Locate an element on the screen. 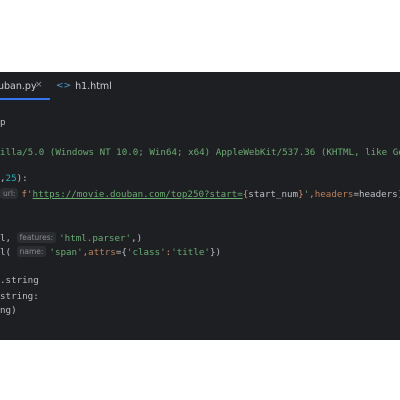 The image size is (400, 400). param-hint: features: is located at coordinates (36, 237).